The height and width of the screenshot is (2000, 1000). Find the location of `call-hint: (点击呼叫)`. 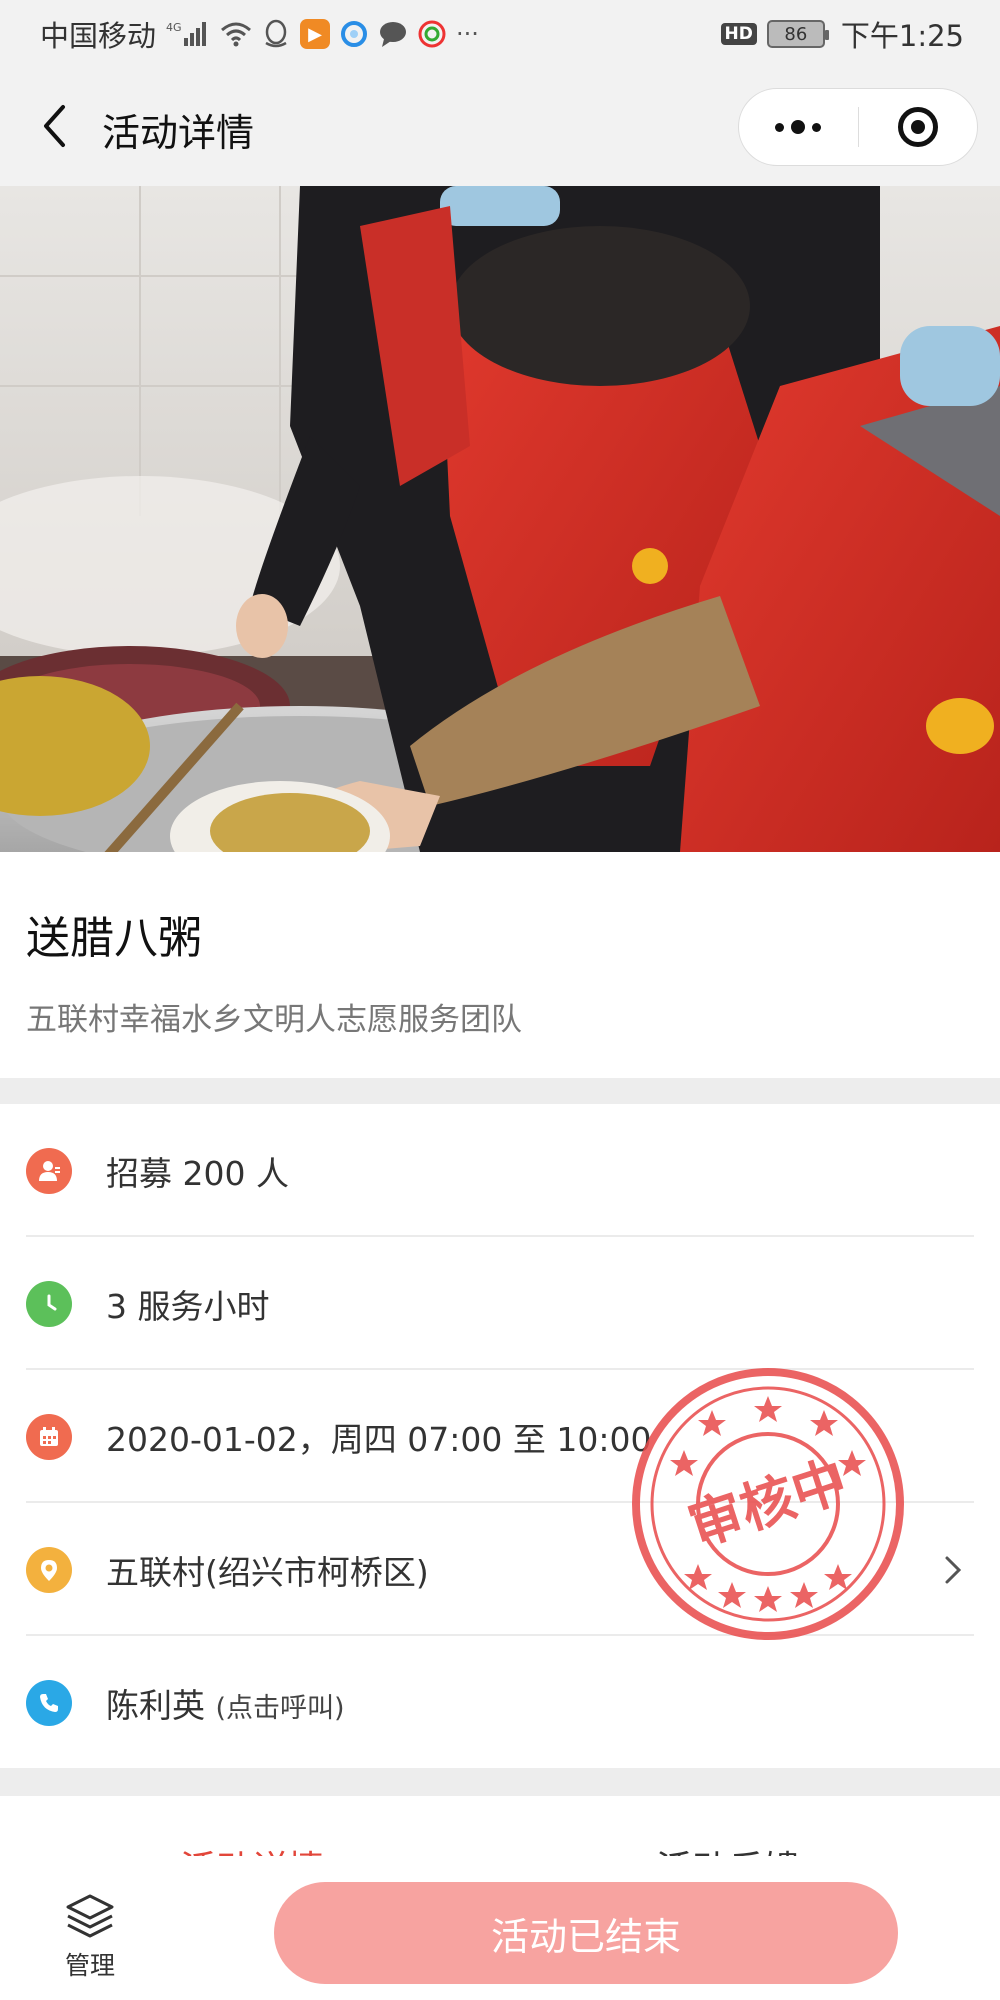

call-hint: (点击呼叫) is located at coordinates (280, 1708).